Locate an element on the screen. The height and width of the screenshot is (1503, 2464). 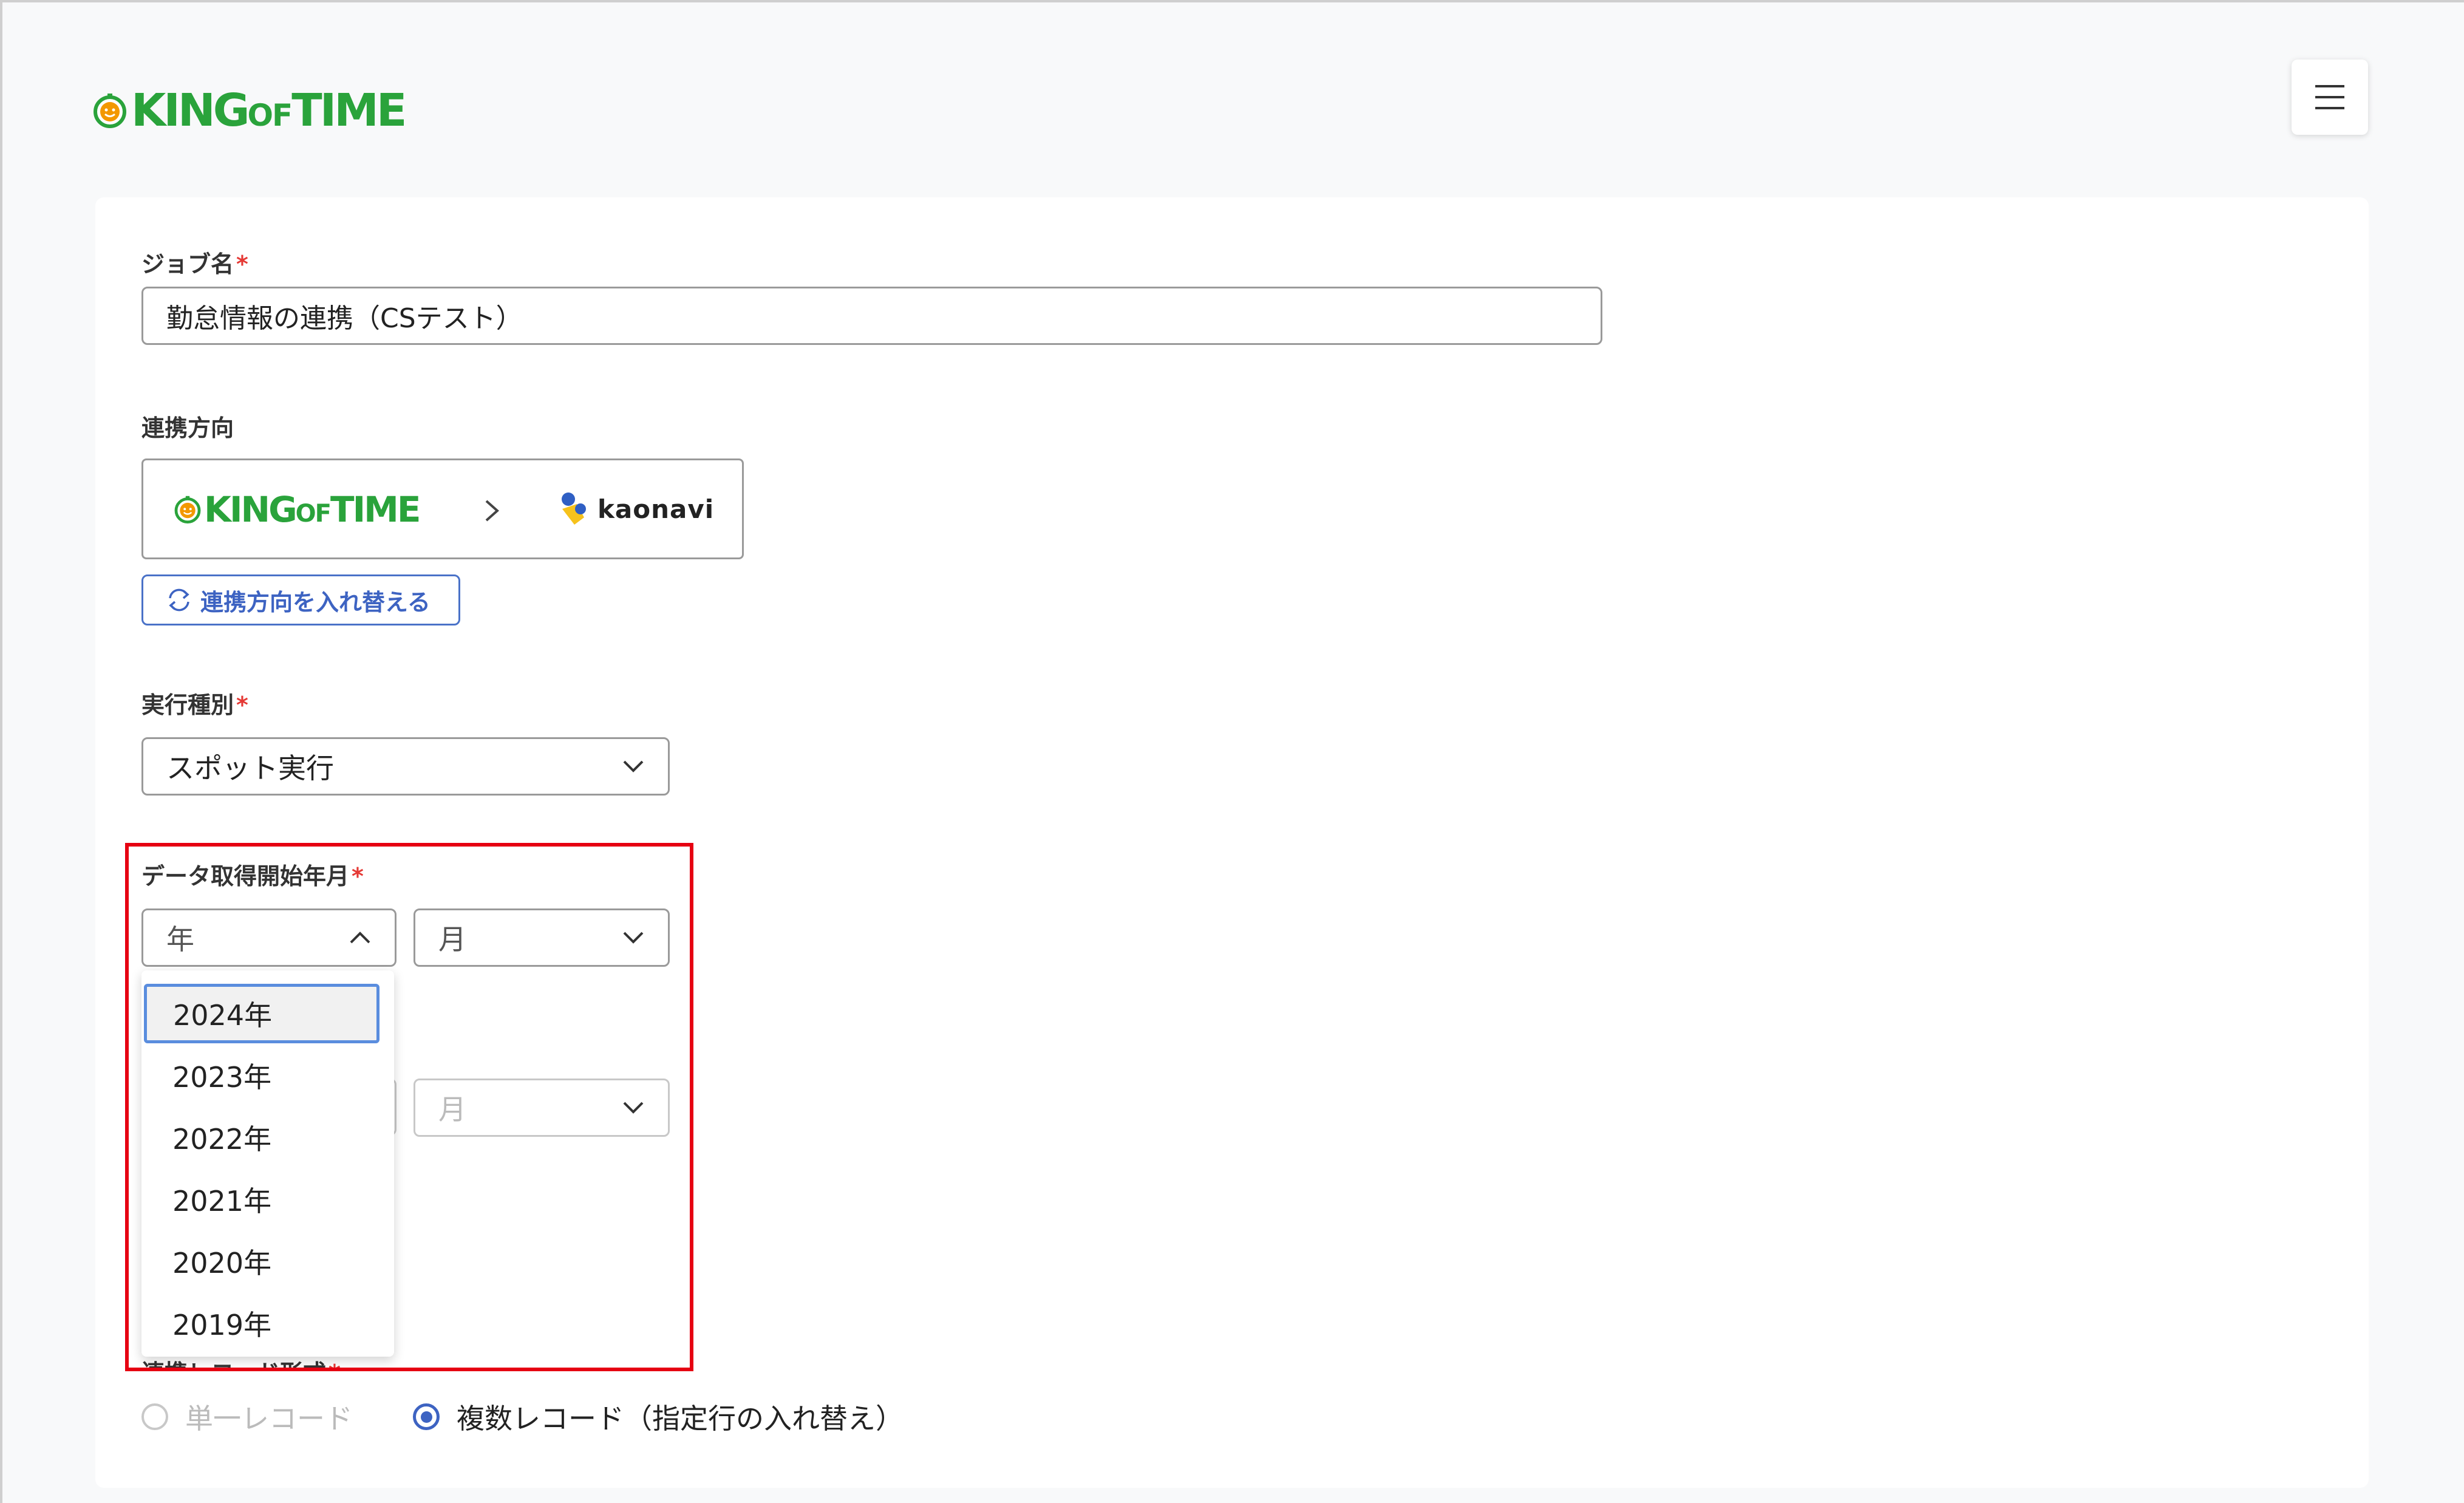
year-option-2019: 2019年 is located at coordinates (267, 1324).